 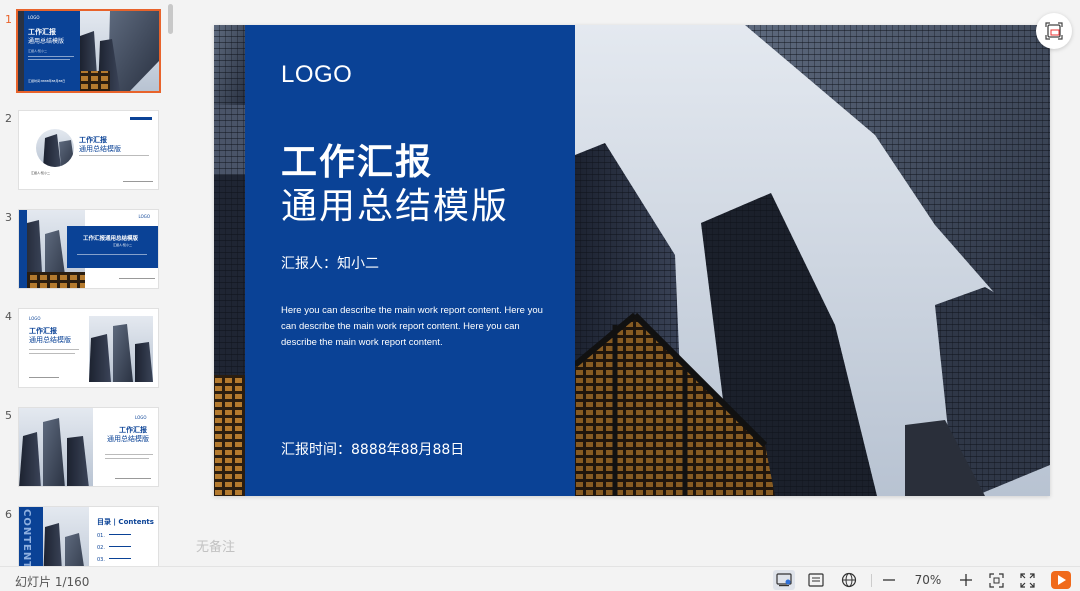 I want to click on web-icon, so click(x=849, y=580).